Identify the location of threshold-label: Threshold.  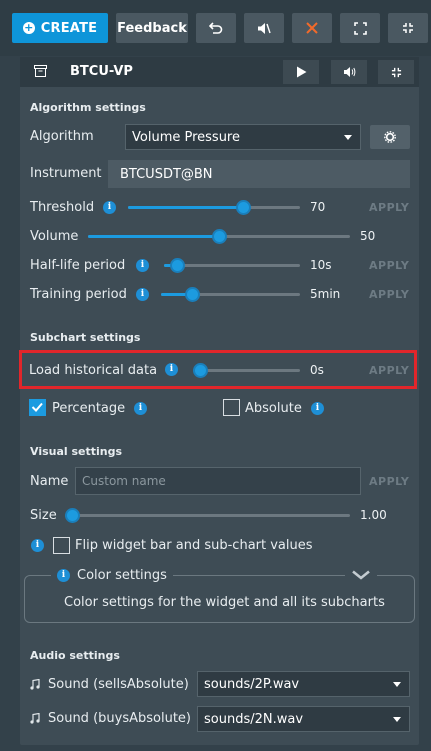
(62, 207).